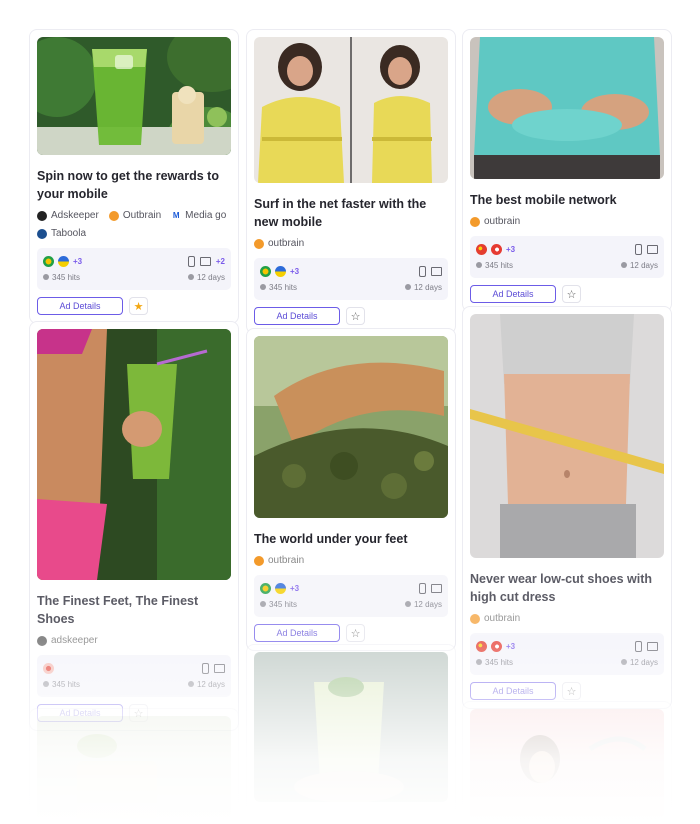  Describe the element at coordinates (134, 225) in the screenshot. I see `ad-networks: Adskeeper Outbrain M Media go Taboola` at that location.